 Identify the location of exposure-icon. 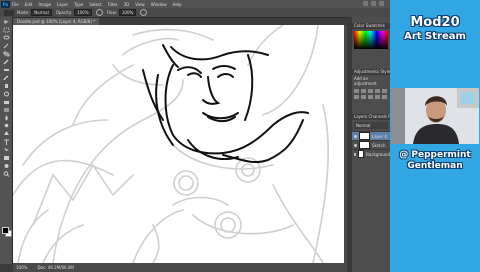
(377, 91).